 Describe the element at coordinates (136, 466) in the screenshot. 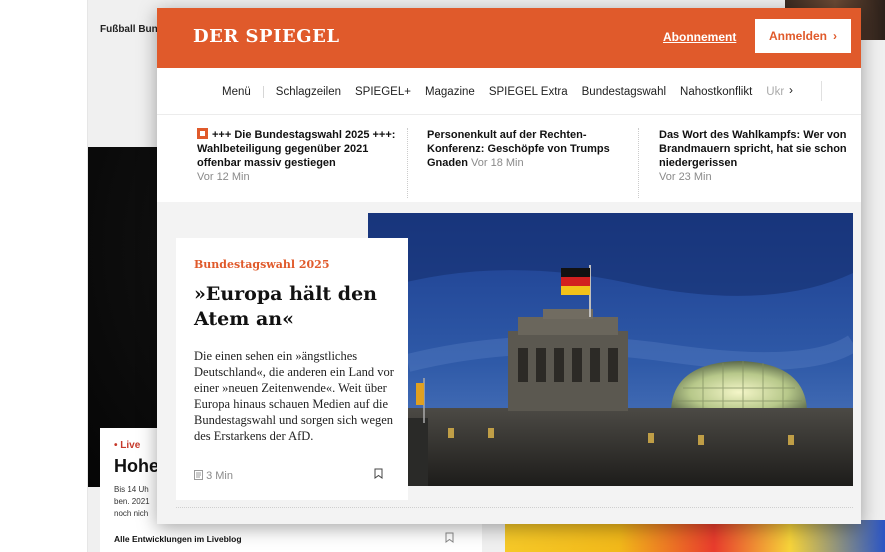

I see `background-headline: Hohe` at that location.